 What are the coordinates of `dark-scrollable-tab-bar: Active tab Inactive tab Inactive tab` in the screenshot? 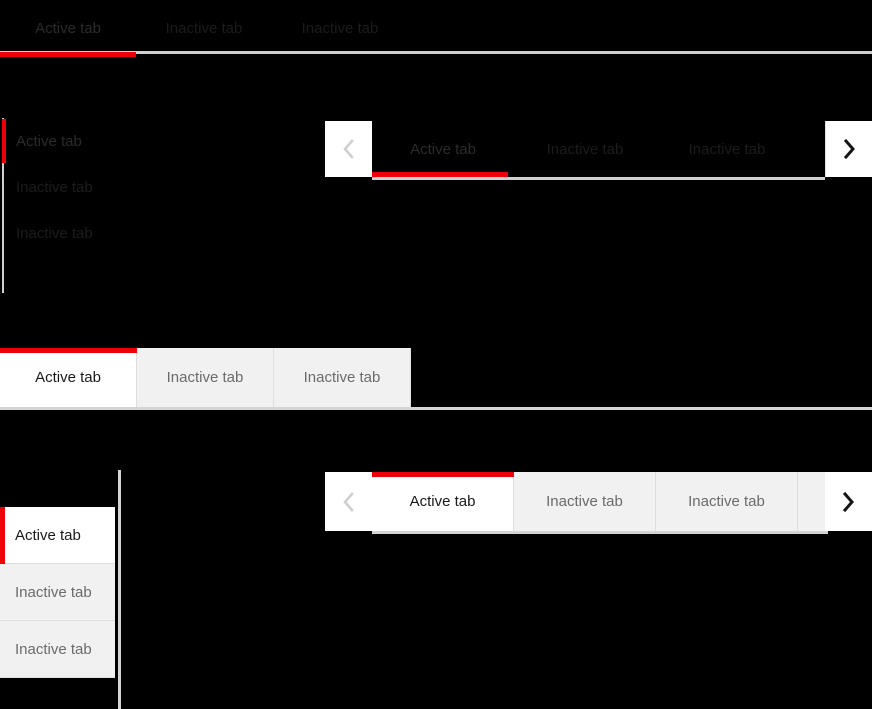 It's located at (598, 152).